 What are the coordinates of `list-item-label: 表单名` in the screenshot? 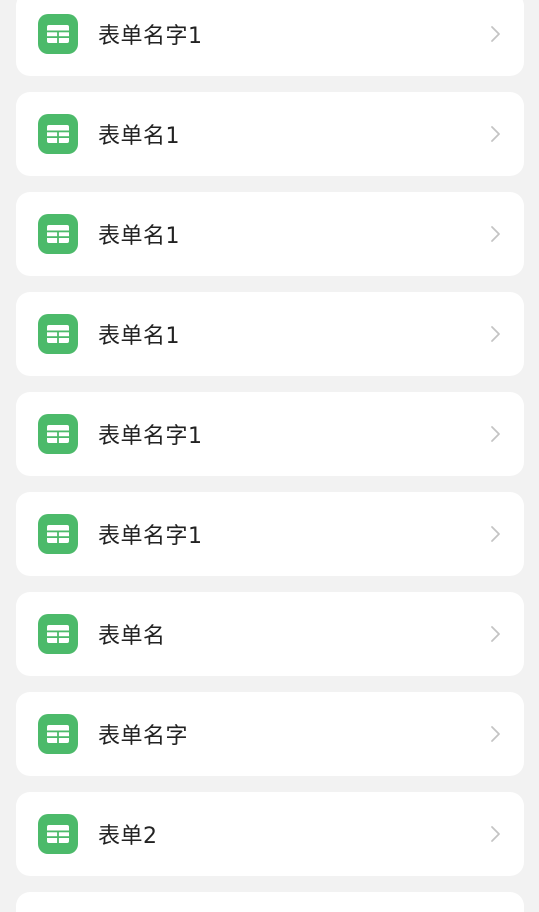 It's located at (132, 636).